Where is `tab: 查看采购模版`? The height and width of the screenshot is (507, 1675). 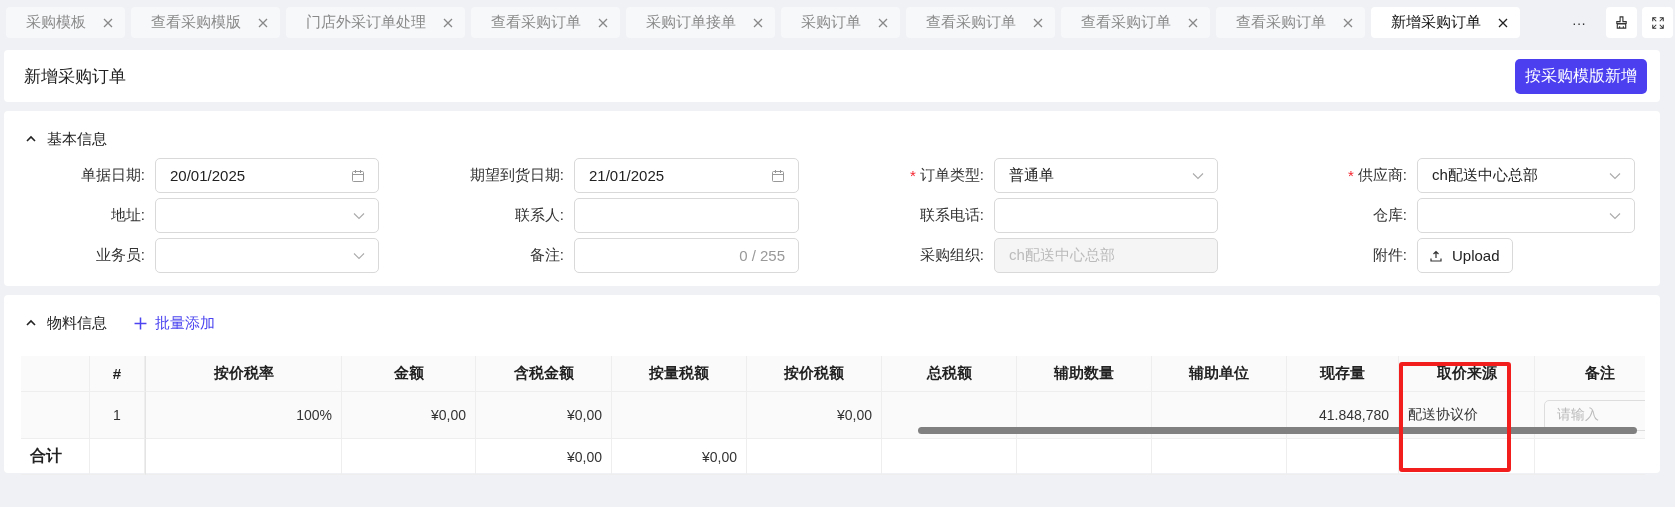
tab: 查看采购模版 is located at coordinates (205, 22).